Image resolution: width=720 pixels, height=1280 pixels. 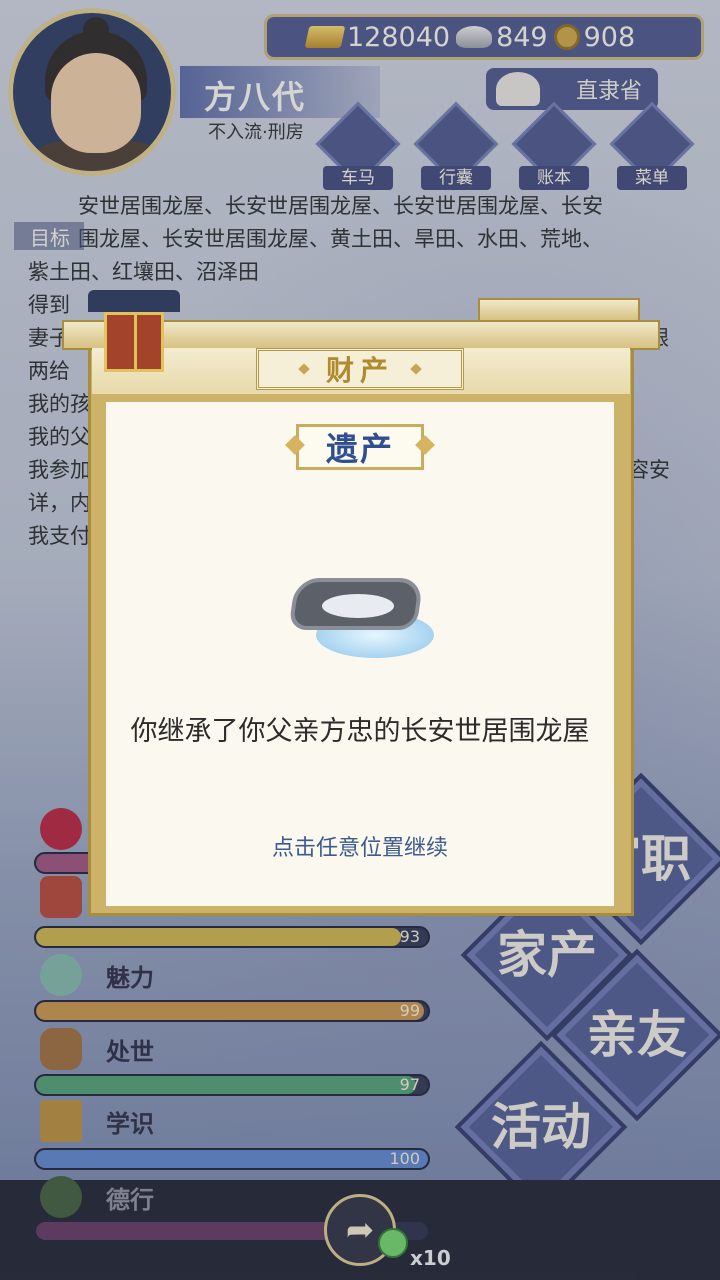 What do you see at coordinates (134, 301) in the screenshot?
I see `gate-roof` at bounding box center [134, 301].